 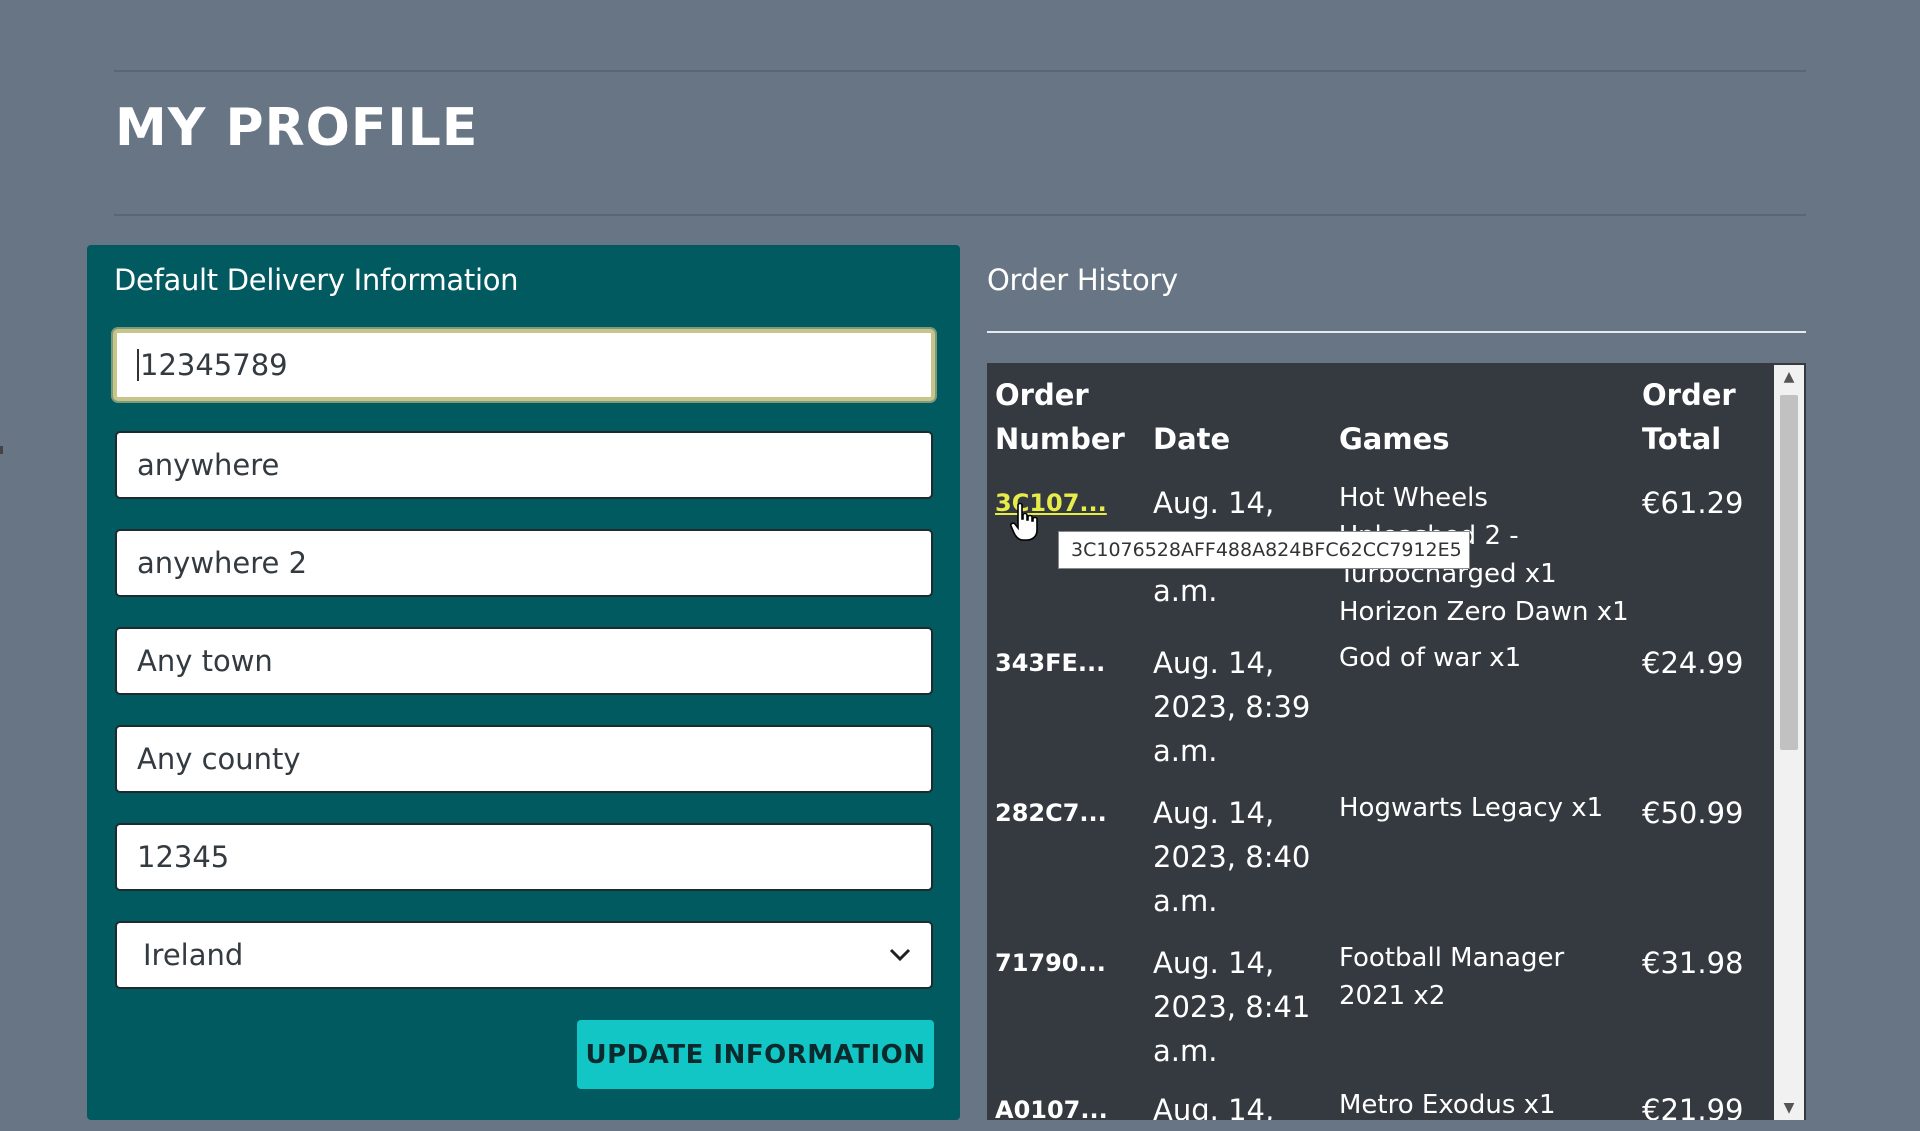 I want to click on page-title: MY PROFILE, so click(x=297, y=128).